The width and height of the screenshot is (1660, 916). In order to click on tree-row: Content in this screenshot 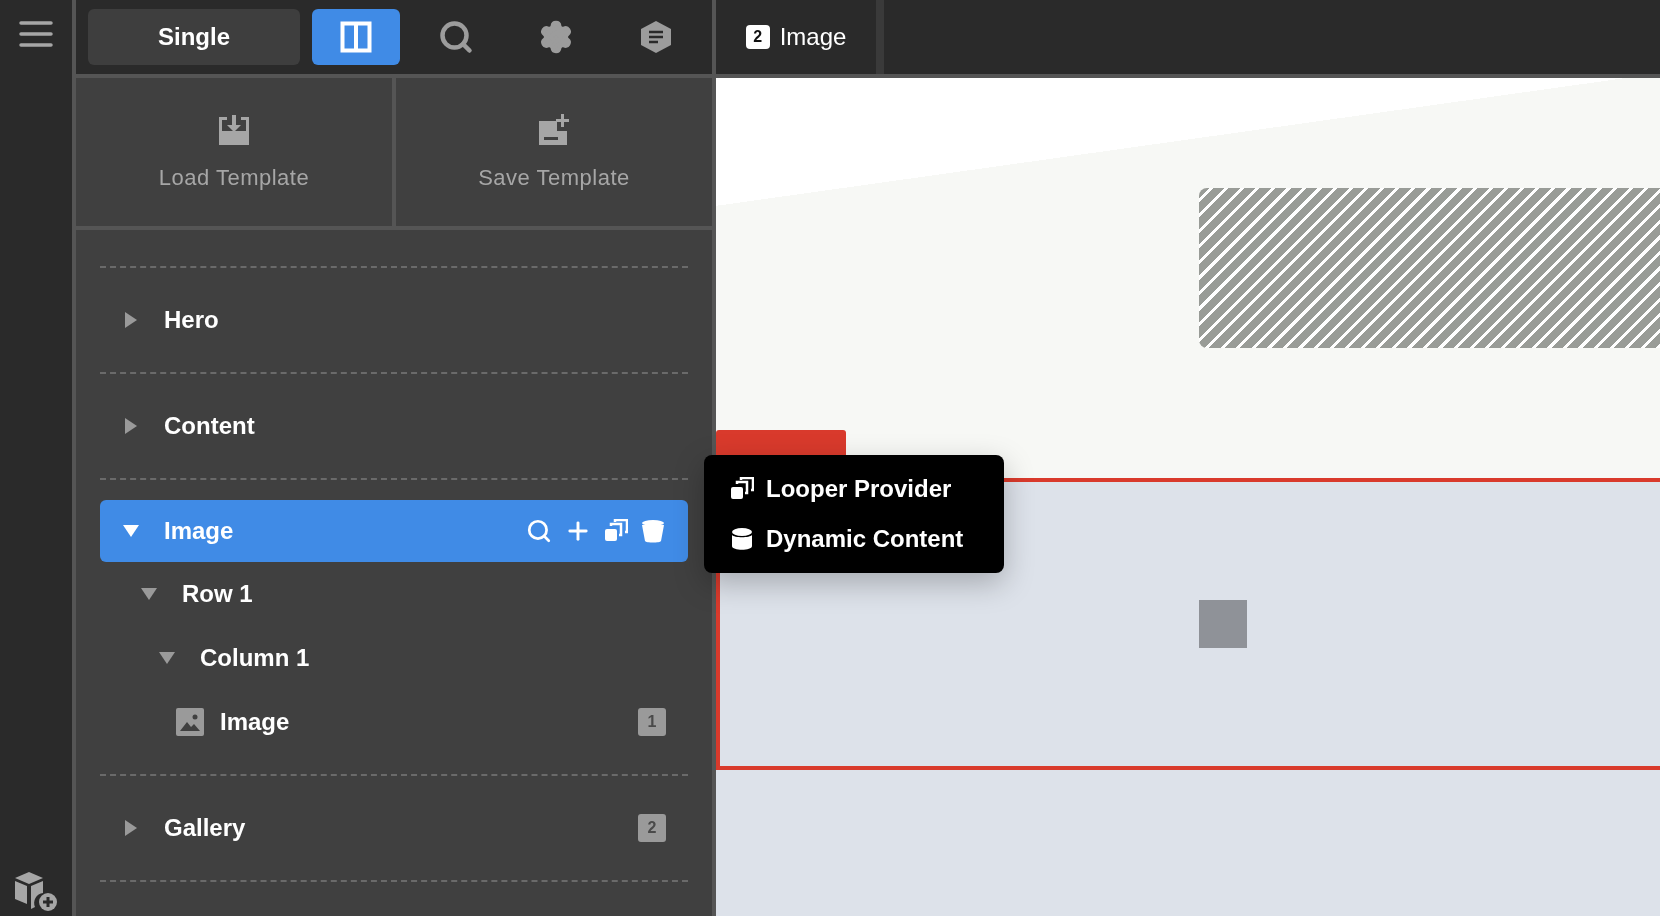, I will do `click(394, 426)`.